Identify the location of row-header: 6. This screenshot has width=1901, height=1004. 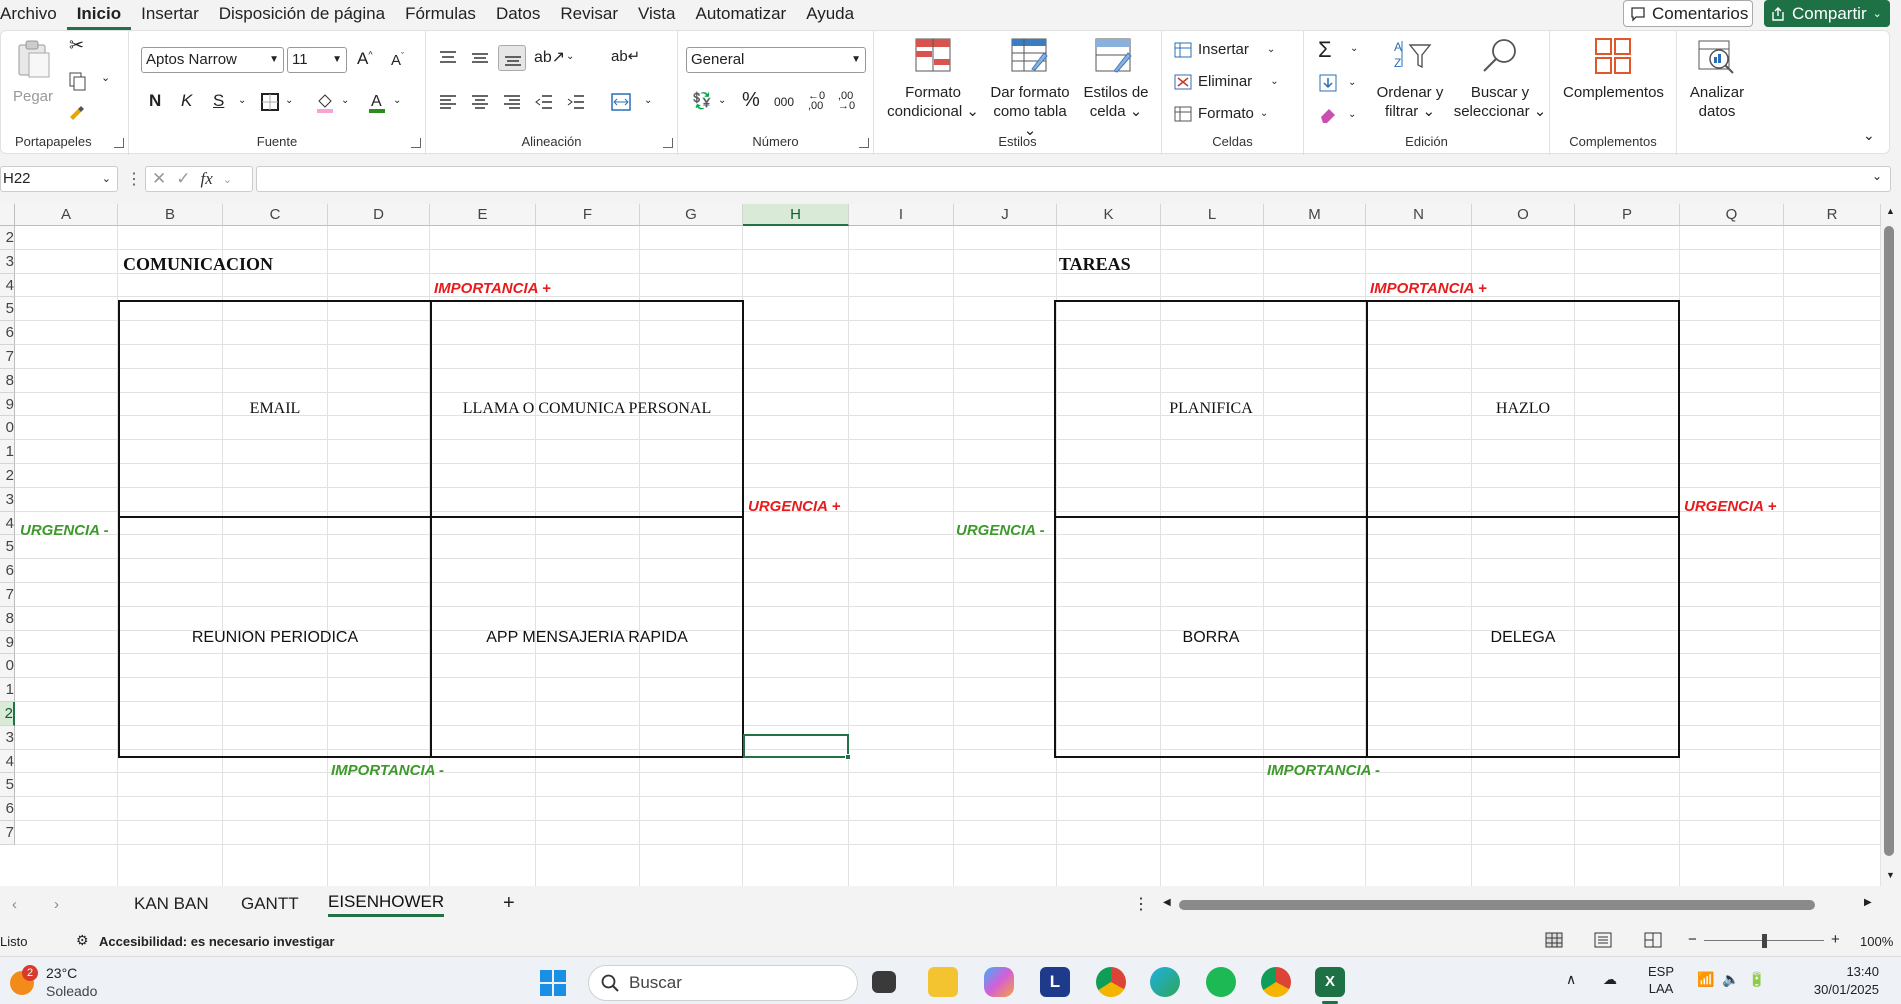
(7, 571).